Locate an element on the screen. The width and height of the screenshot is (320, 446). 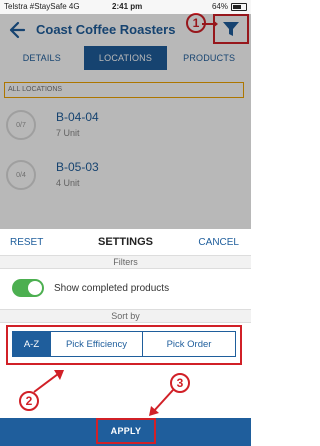
sort-az-button: A-Z is located at coordinates (32, 344).